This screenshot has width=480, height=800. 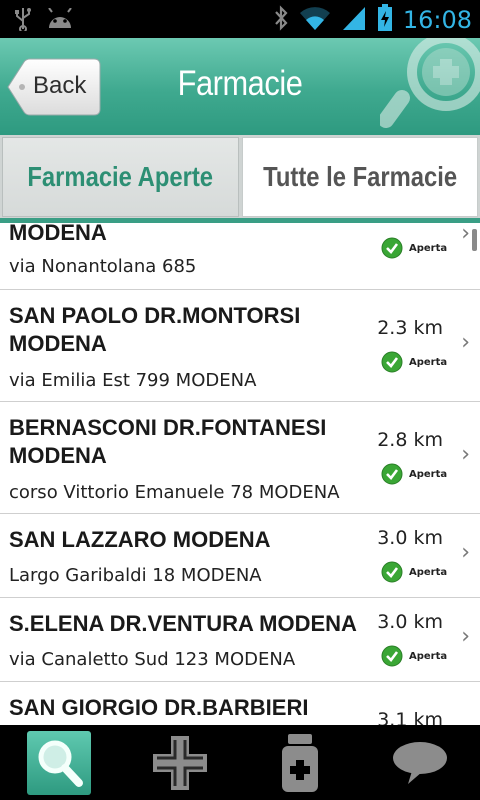 I want to click on pharmacy-name: BERNASCONI DR.FONTANESI MODENA, so click(x=168, y=441).